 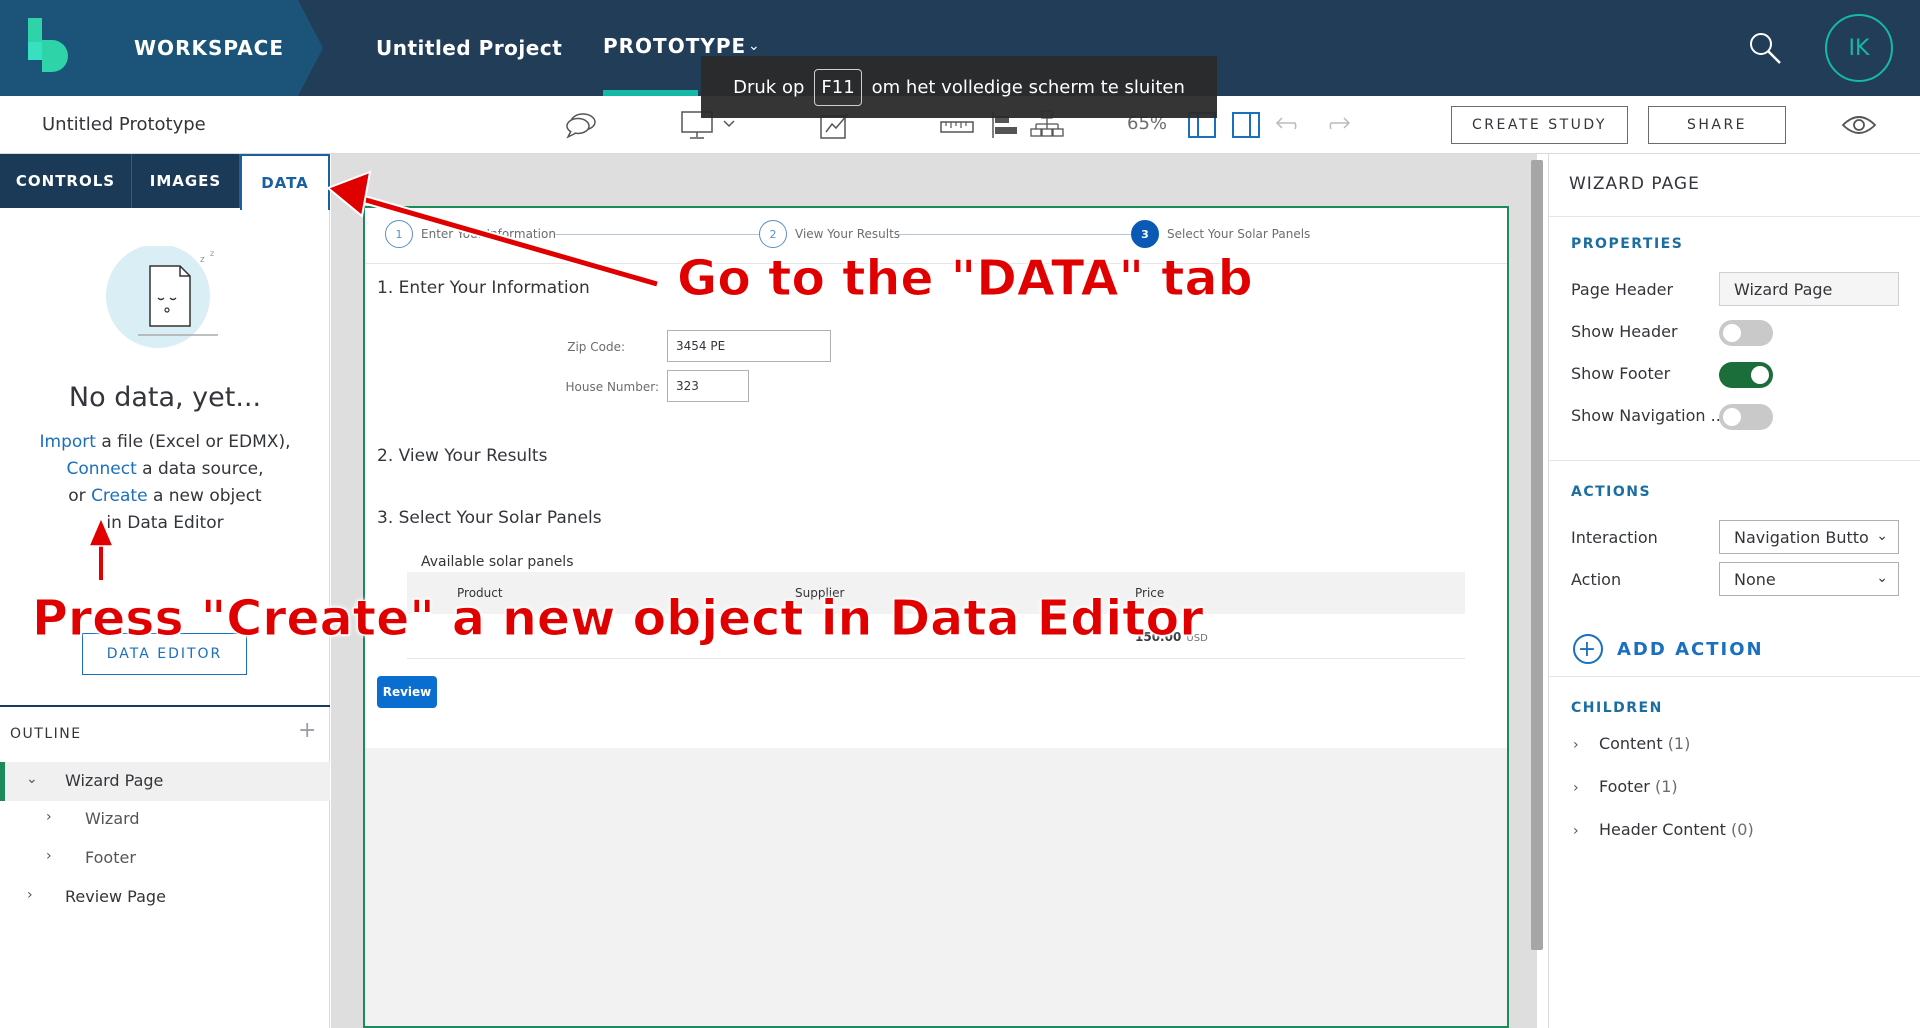 I want to click on outline-item-wizard-page: Wizard Page, so click(x=114, y=780).